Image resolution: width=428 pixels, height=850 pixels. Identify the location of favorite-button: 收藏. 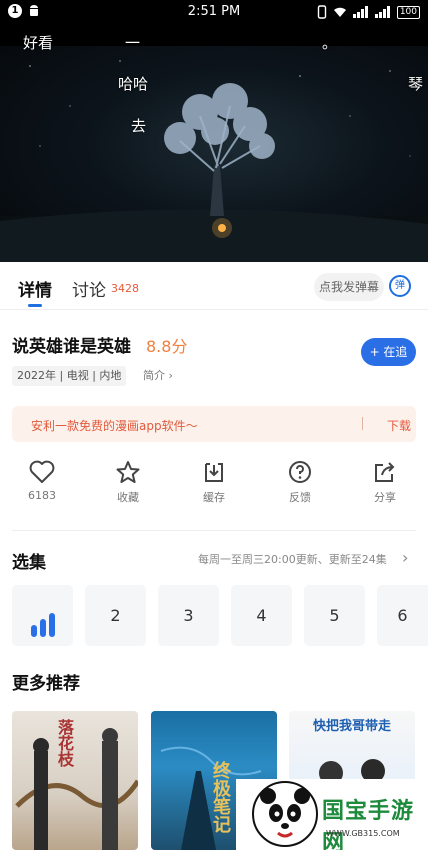
(128, 482).